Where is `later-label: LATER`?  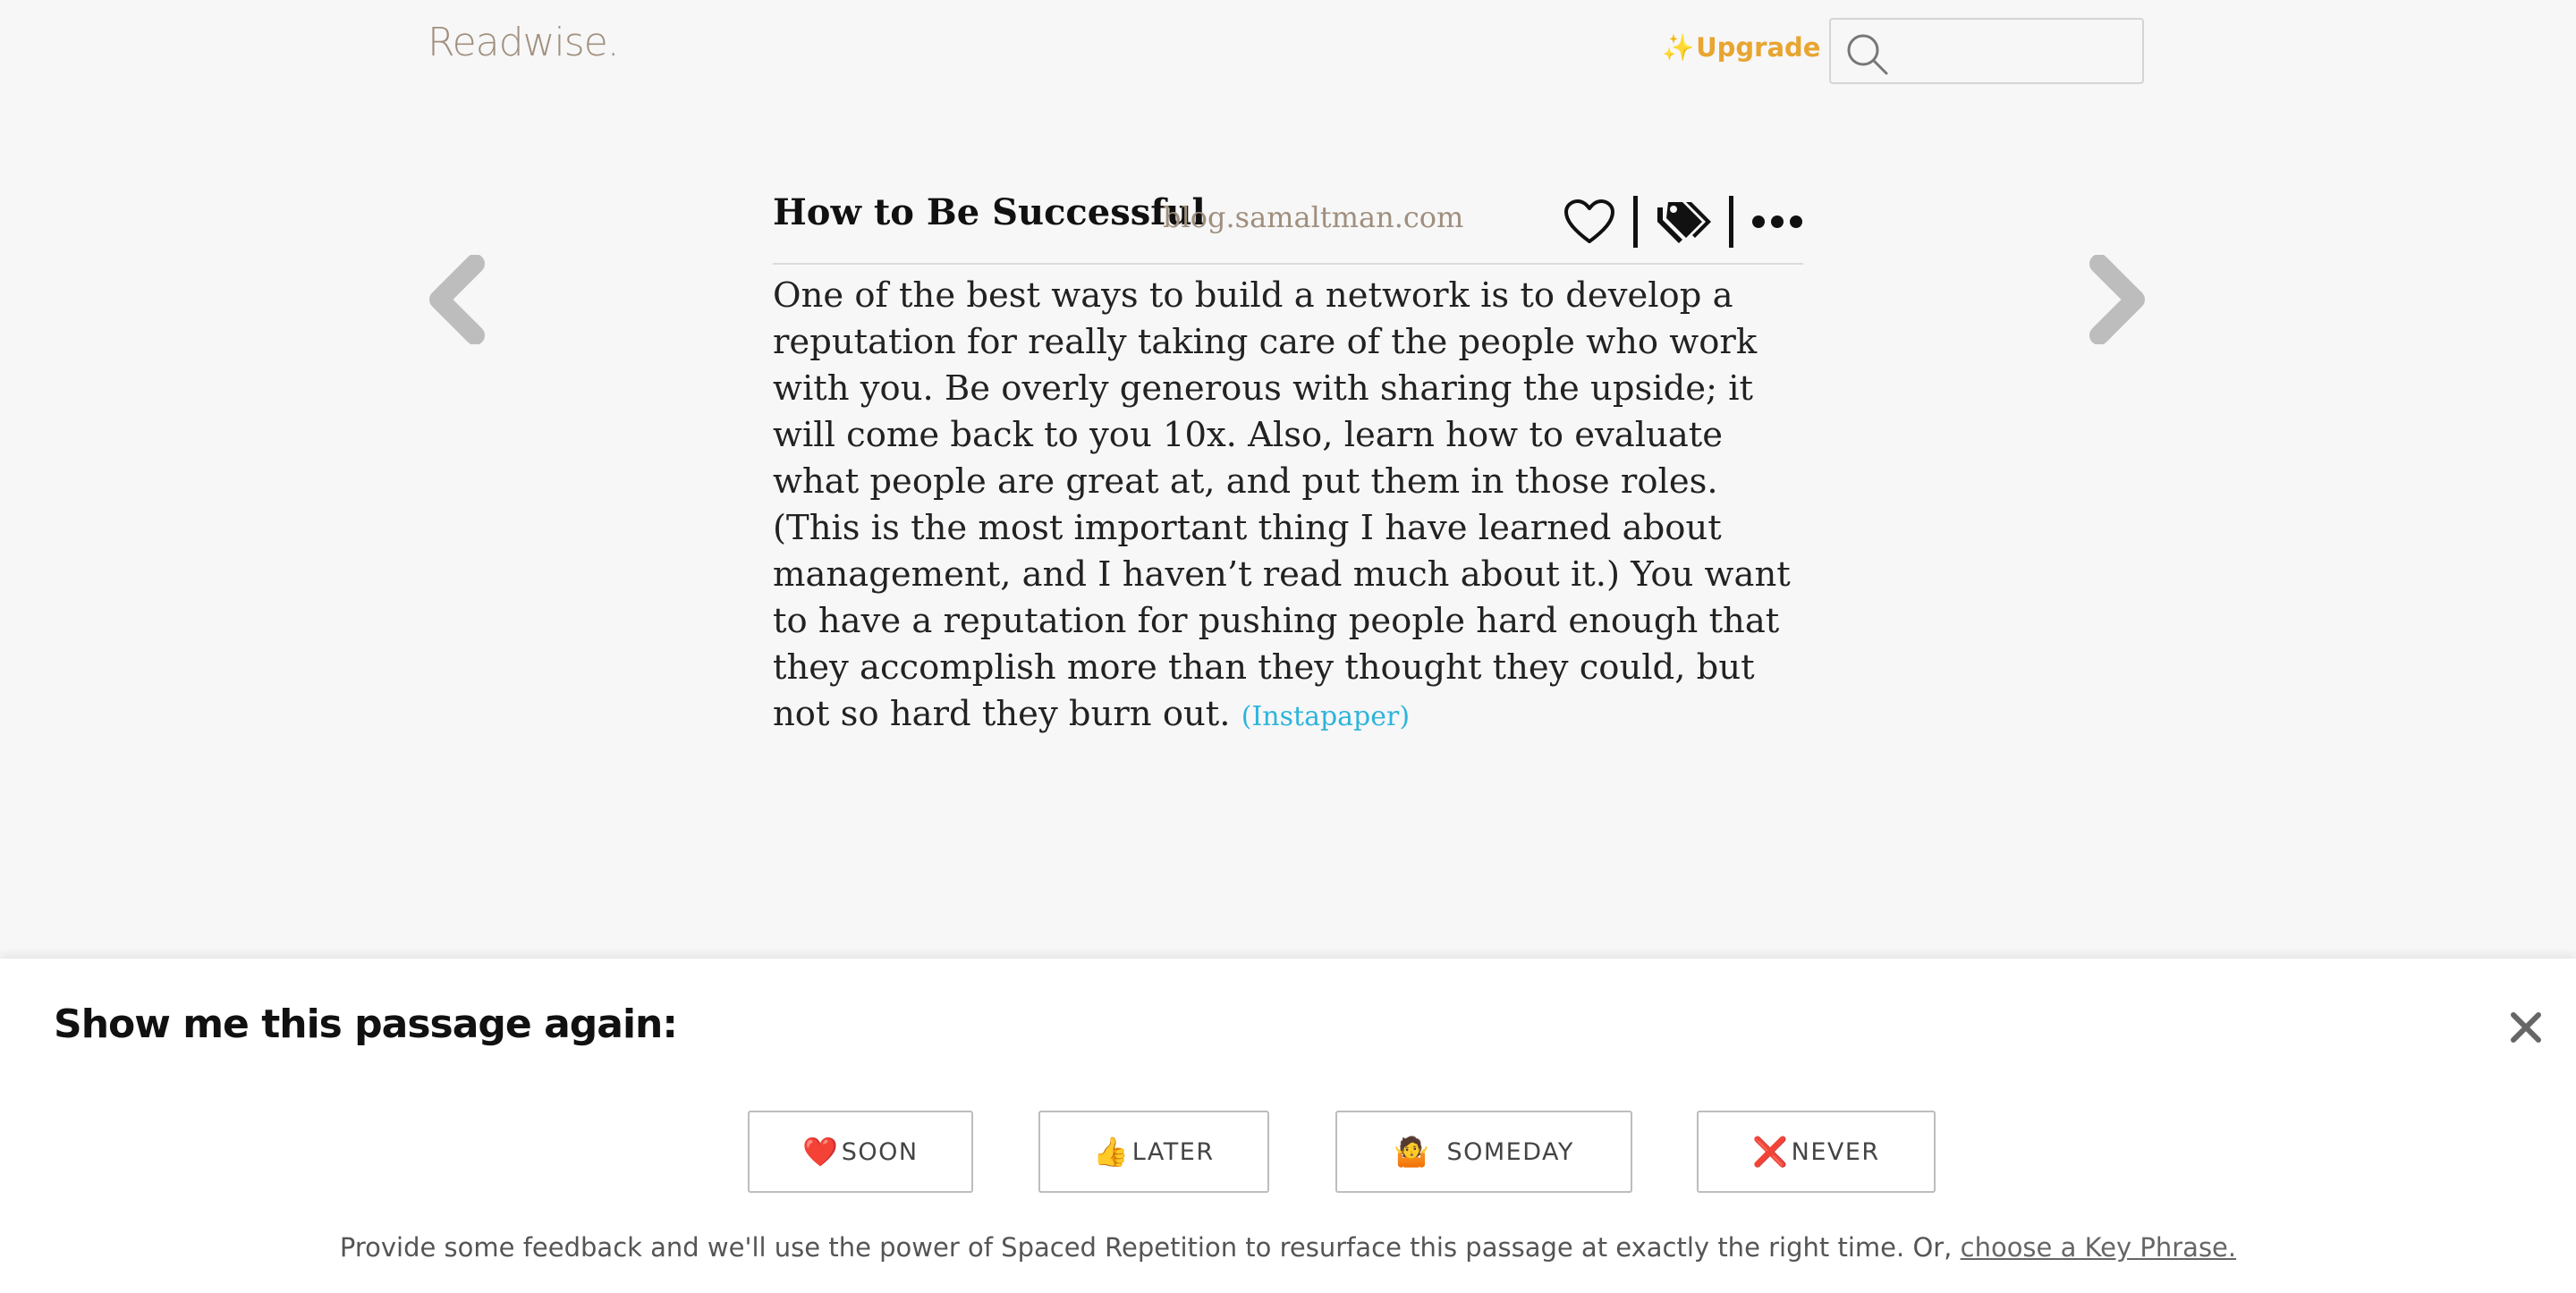 later-label: LATER is located at coordinates (1173, 1152).